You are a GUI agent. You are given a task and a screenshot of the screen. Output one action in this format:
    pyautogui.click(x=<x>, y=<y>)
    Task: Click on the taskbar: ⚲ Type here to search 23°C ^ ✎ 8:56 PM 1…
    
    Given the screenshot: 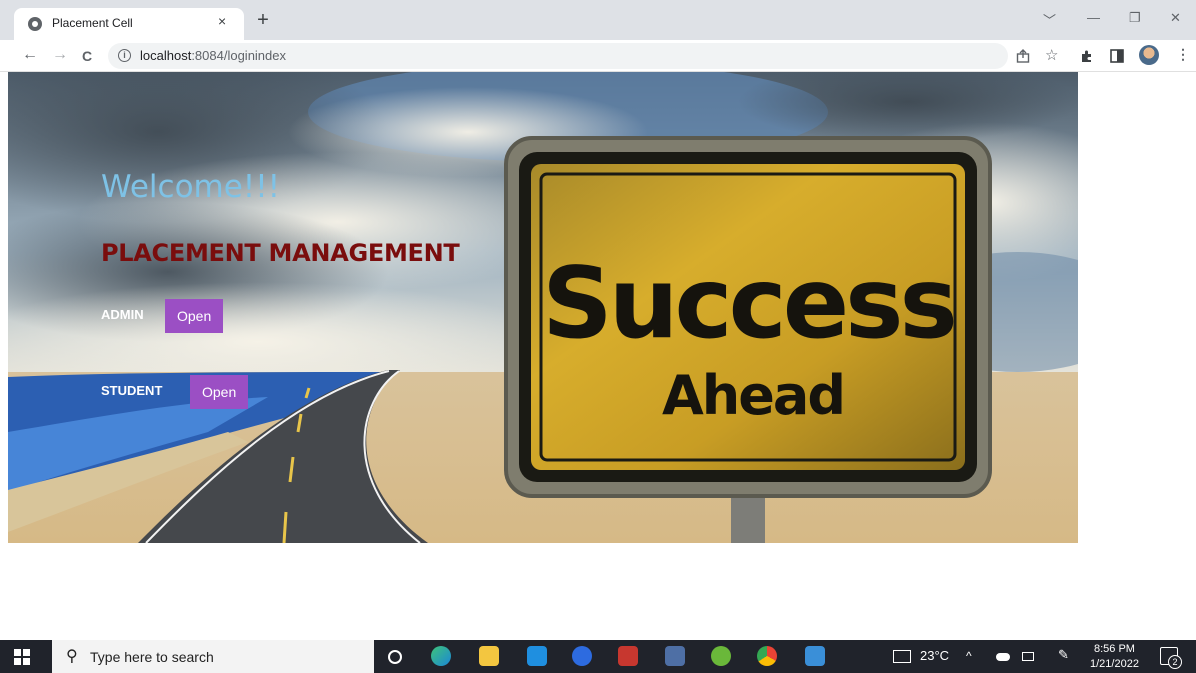 What is the action you would take?
    pyautogui.click(x=598, y=656)
    